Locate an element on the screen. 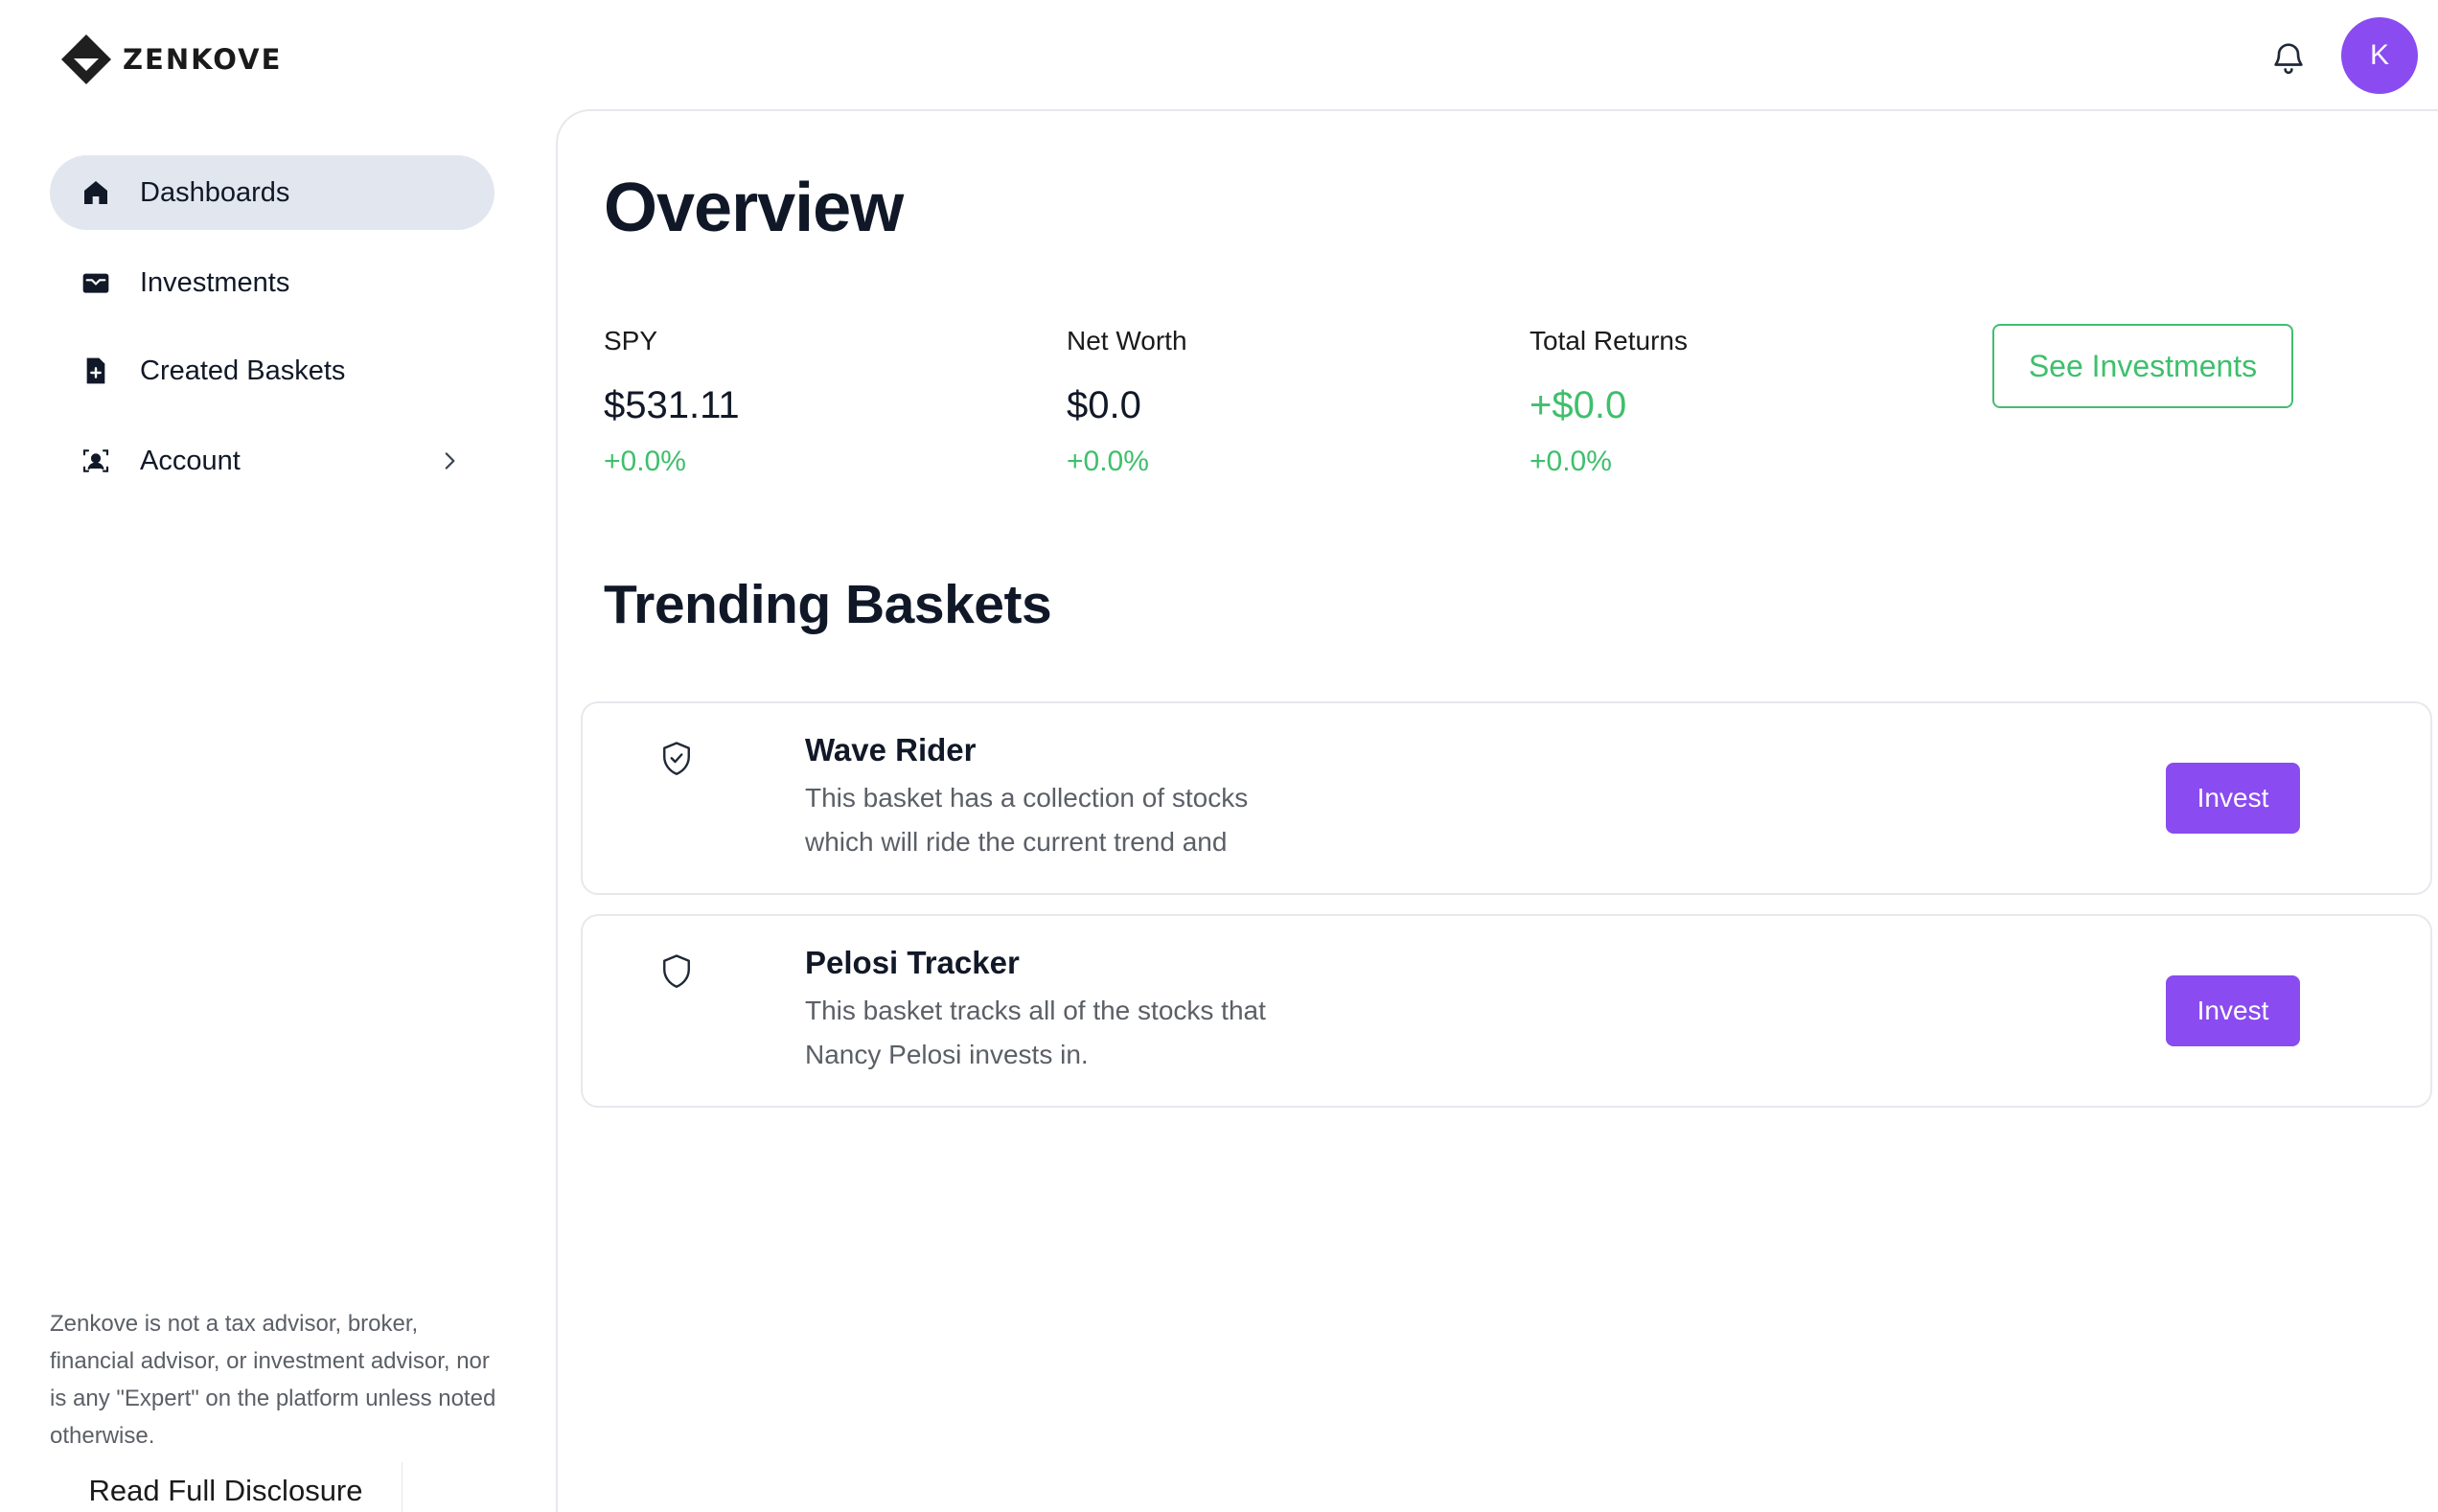 Image resolution: width=2438 pixels, height=1512 pixels. basket-description-line: Nancy Pelosi invests in. is located at coordinates (947, 1054).